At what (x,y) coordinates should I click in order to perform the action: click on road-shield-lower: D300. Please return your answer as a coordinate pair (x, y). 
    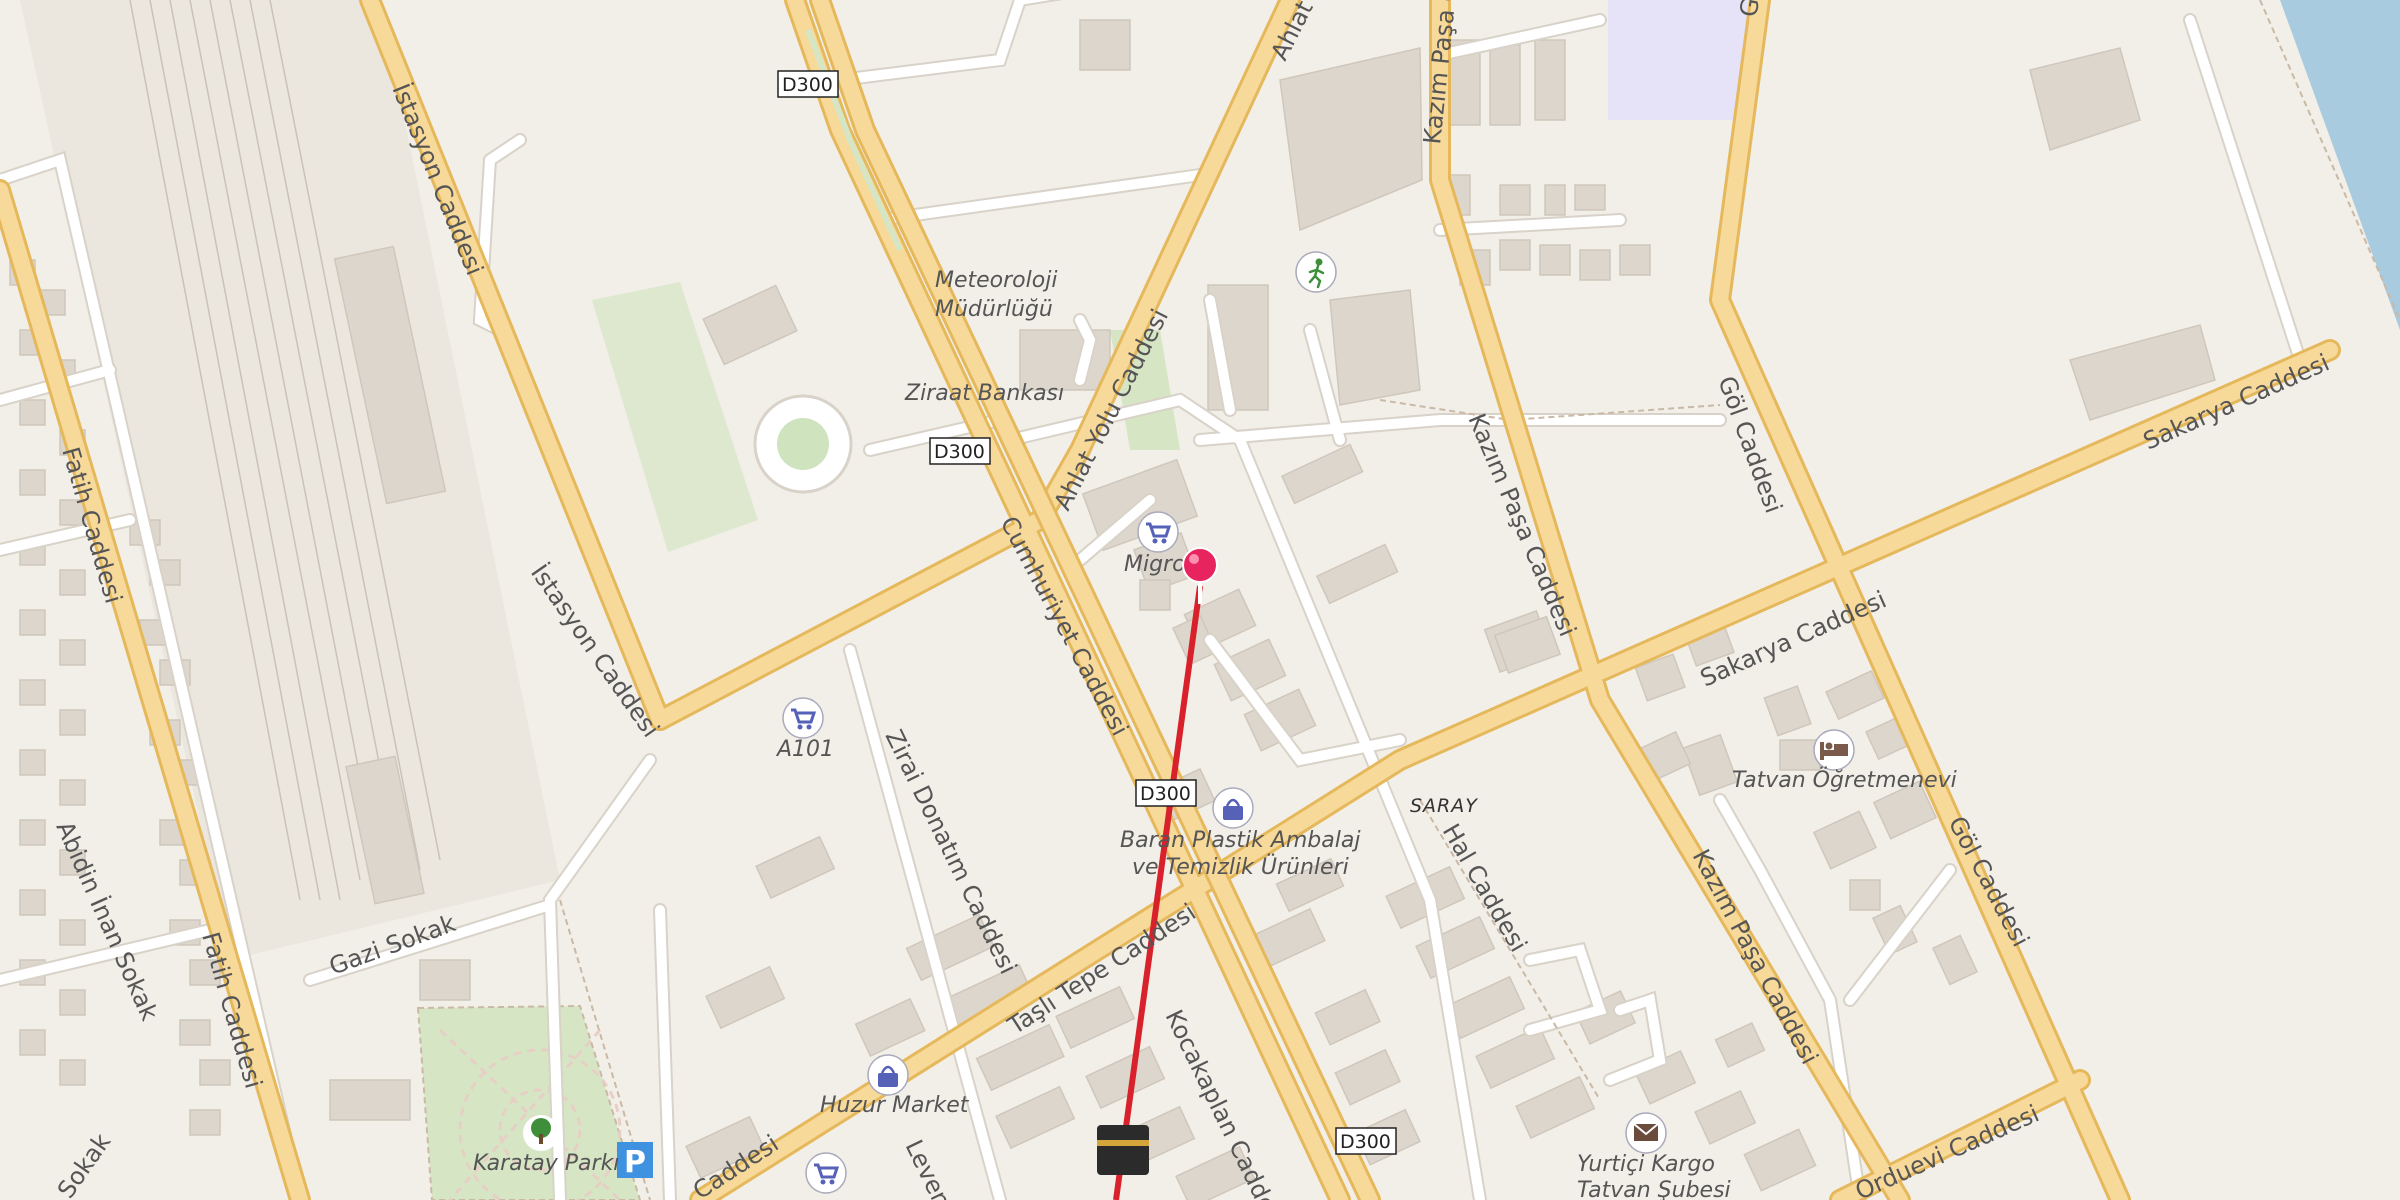
    Looking at the image, I should click on (1166, 793).